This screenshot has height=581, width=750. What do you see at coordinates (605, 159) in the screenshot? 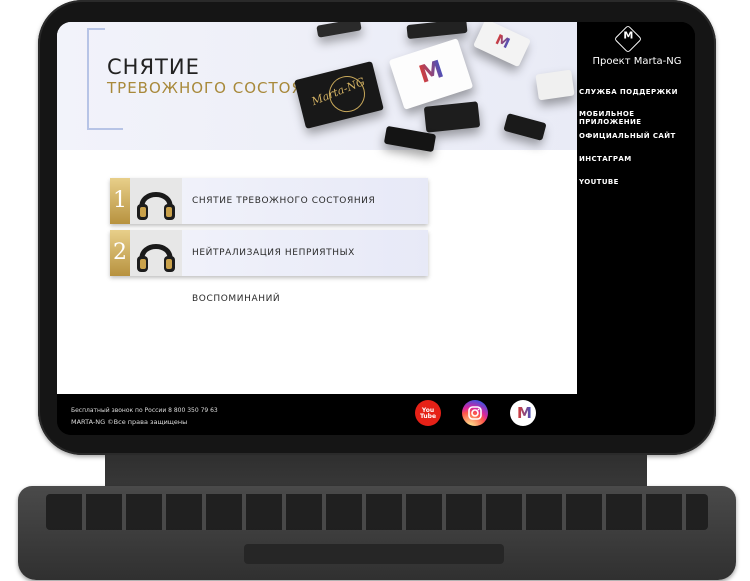
I see `nav-instagram: ИНСТАГРАМ` at bounding box center [605, 159].